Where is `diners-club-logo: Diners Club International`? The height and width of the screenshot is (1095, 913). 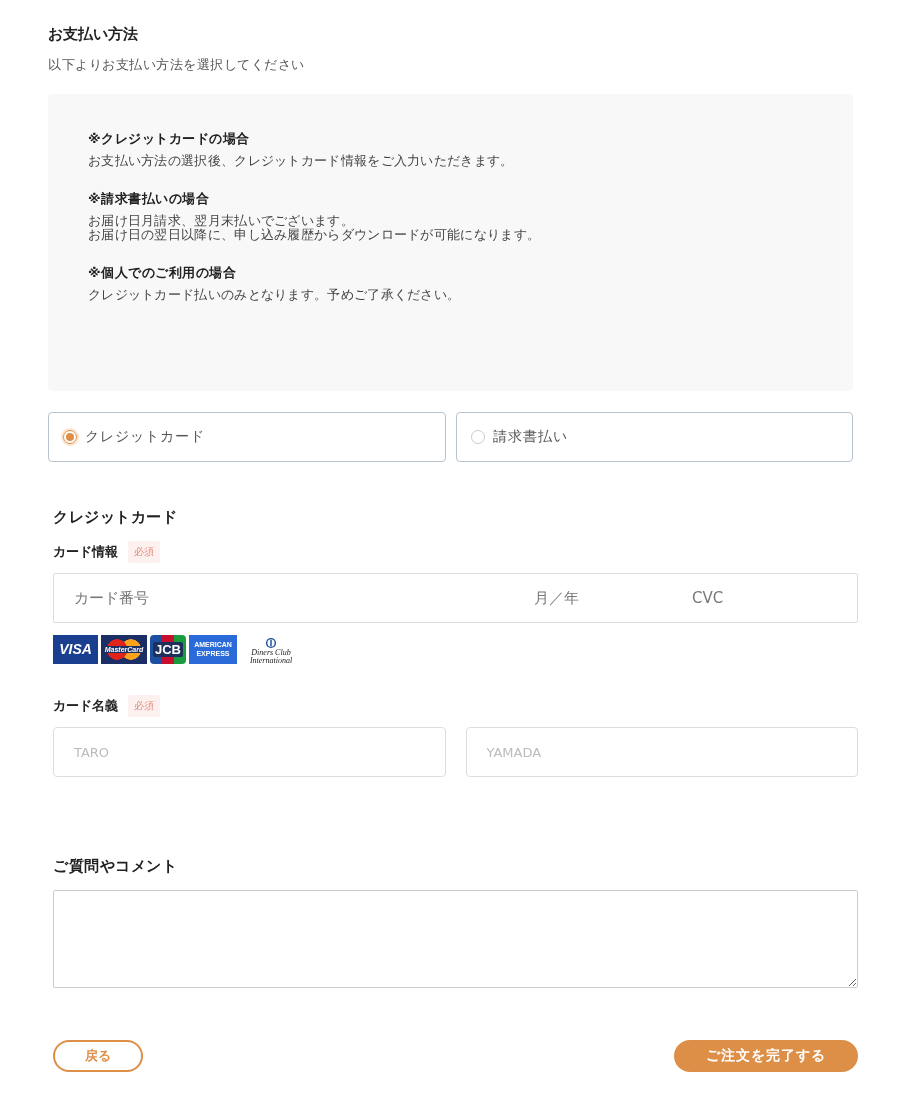
diners-club-logo: Diners Club International is located at coordinates (271, 649).